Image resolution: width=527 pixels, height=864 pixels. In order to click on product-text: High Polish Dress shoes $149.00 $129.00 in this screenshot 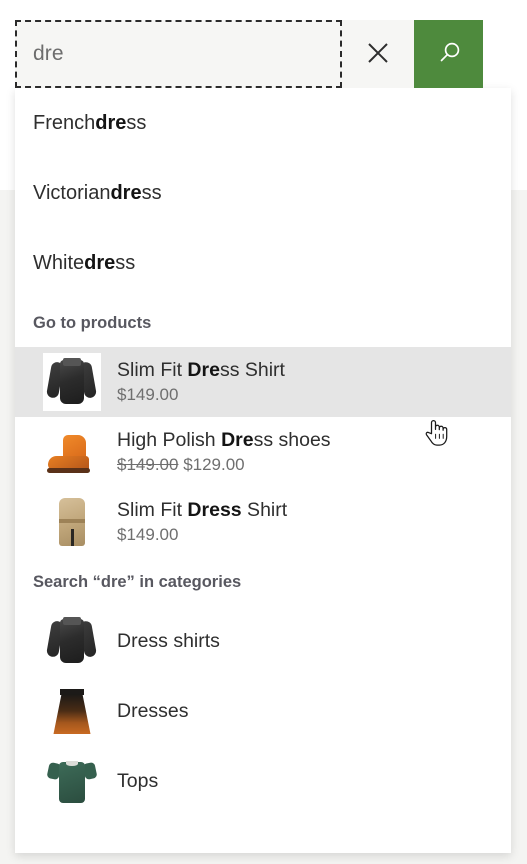, I will do `click(224, 452)`.